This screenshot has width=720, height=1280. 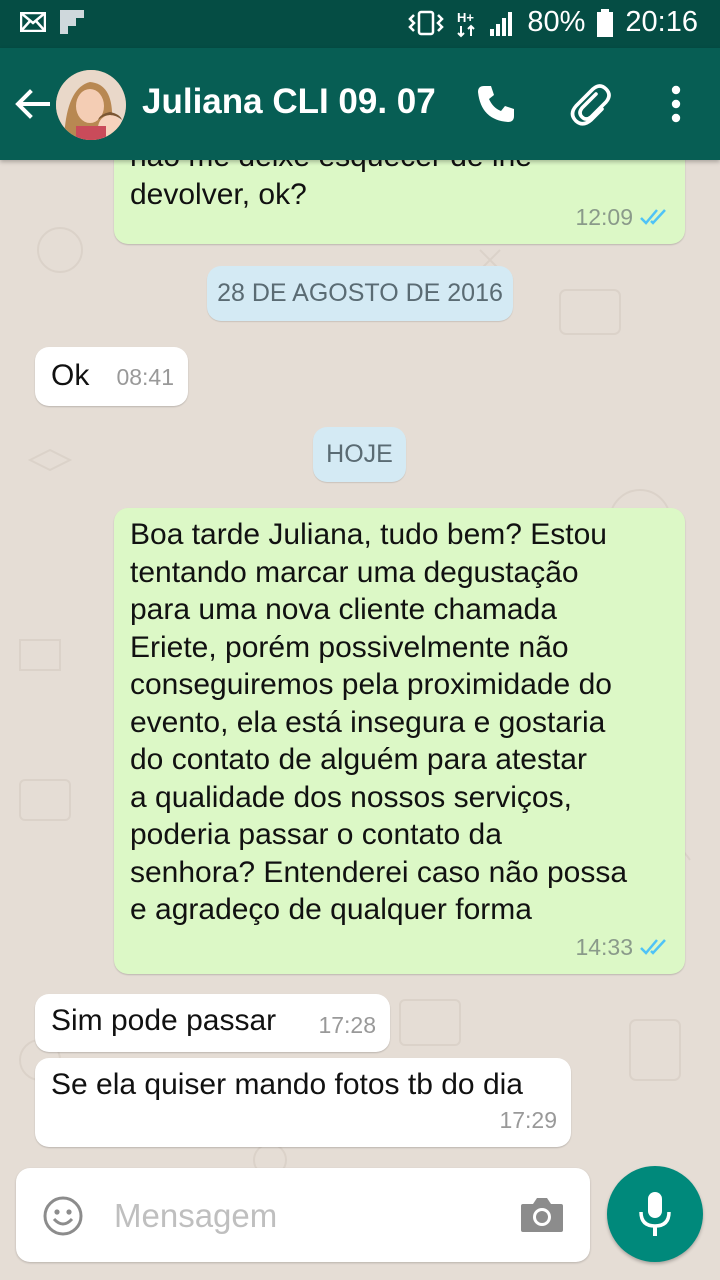 What do you see at coordinates (287, 1084) in the screenshot?
I see `message-text: Se ela quiser mando fotos tb do dia` at bounding box center [287, 1084].